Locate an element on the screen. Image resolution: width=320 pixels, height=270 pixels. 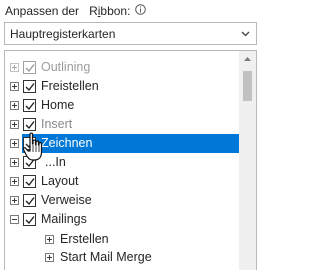
tree-item-label: Mailings is located at coordinates (64, 219).